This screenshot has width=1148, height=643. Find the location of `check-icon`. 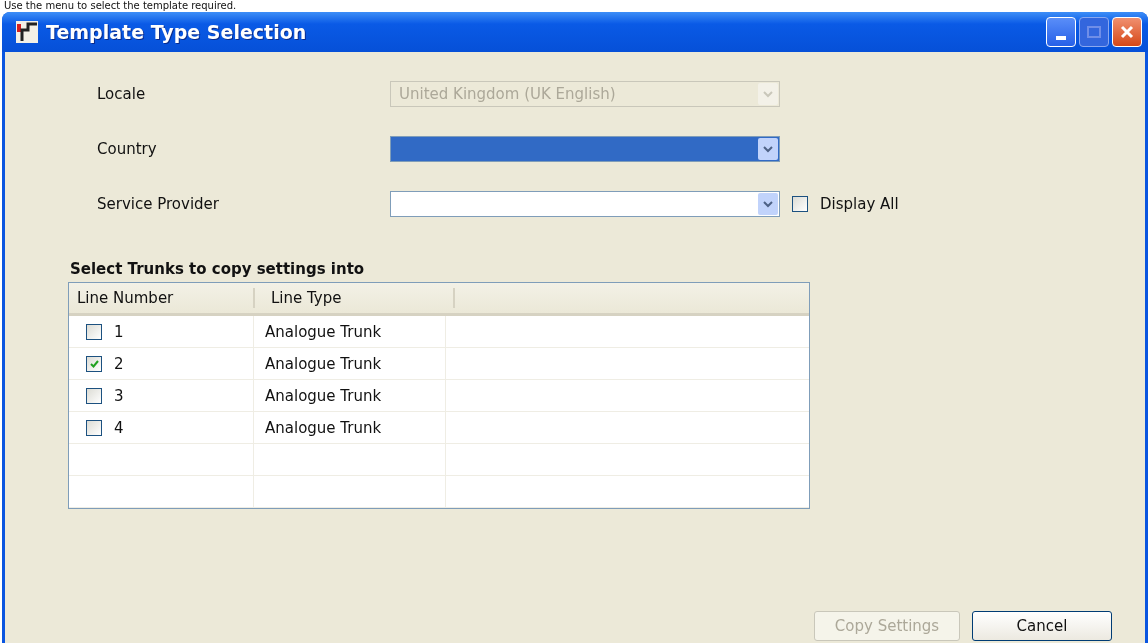

check-icon is located at coordinates (94, 363).